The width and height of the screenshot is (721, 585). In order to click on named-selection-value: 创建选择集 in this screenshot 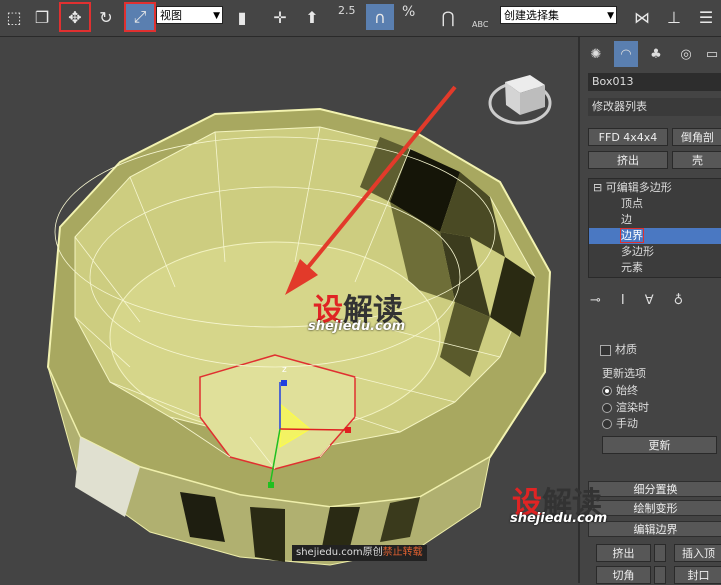, I will do `click(531, 15)`.